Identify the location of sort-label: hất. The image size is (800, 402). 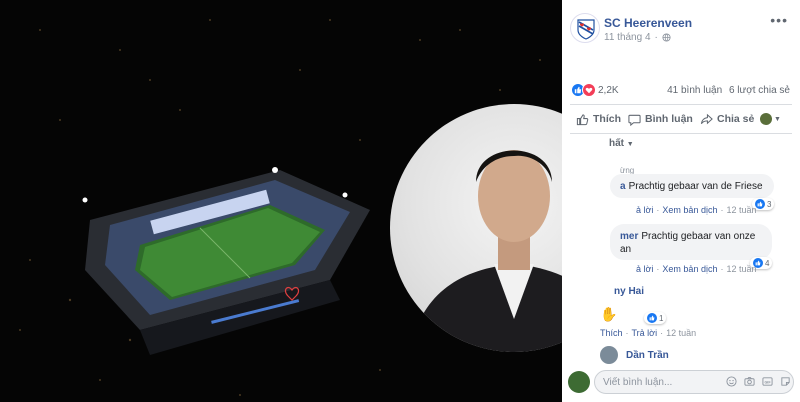
(616, 143).